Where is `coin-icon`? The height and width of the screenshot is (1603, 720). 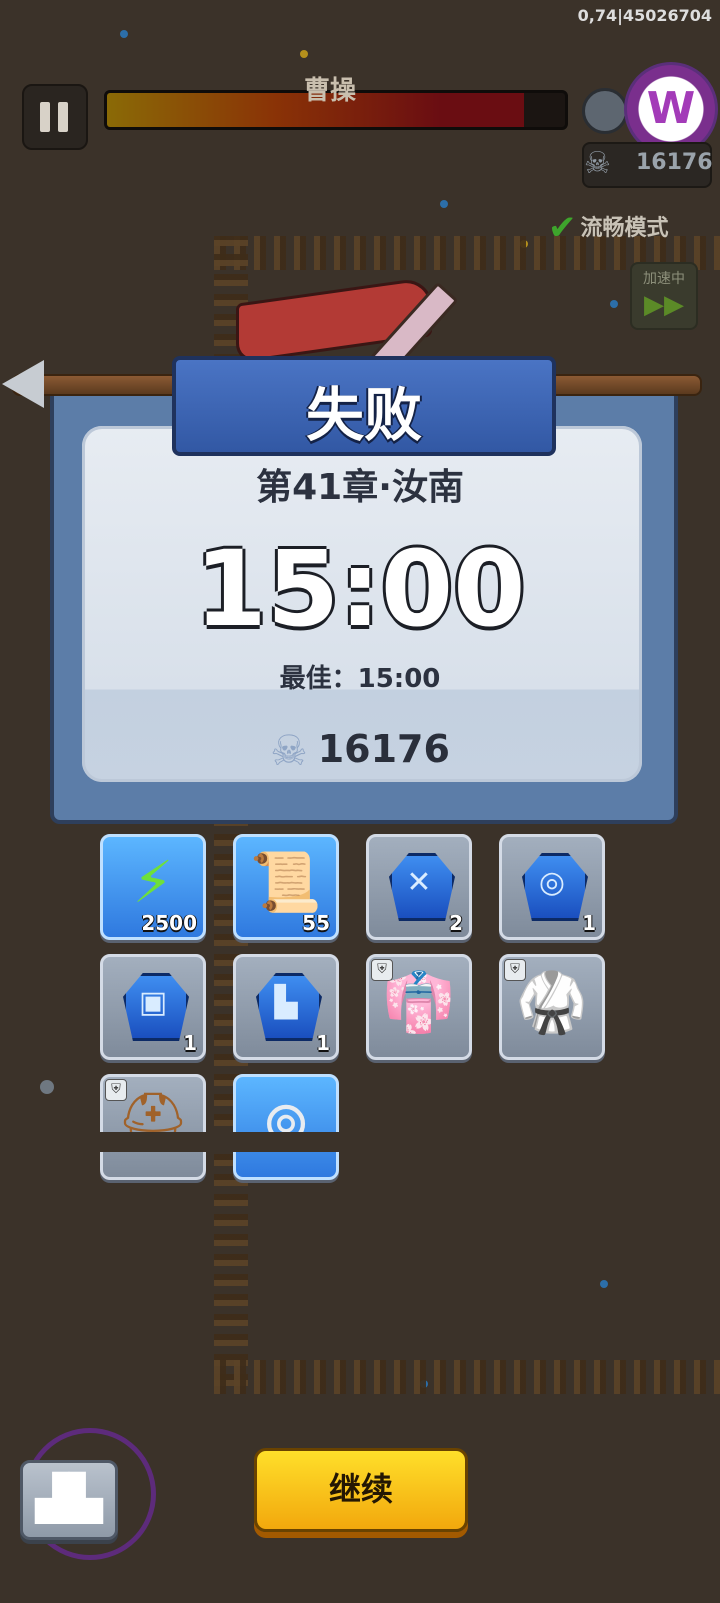 coin-icon is located at coordinates (605, 111).